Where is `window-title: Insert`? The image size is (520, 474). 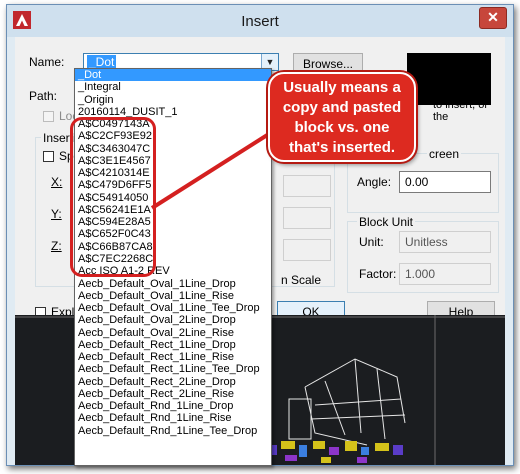
window-title: Insert is located at coordinates (260, 21).